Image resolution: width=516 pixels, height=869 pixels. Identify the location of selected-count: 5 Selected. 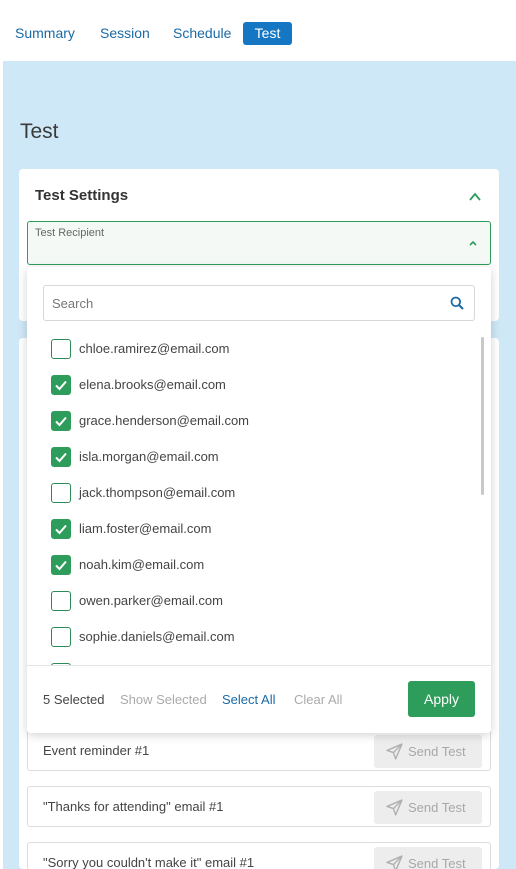
(74, 699).